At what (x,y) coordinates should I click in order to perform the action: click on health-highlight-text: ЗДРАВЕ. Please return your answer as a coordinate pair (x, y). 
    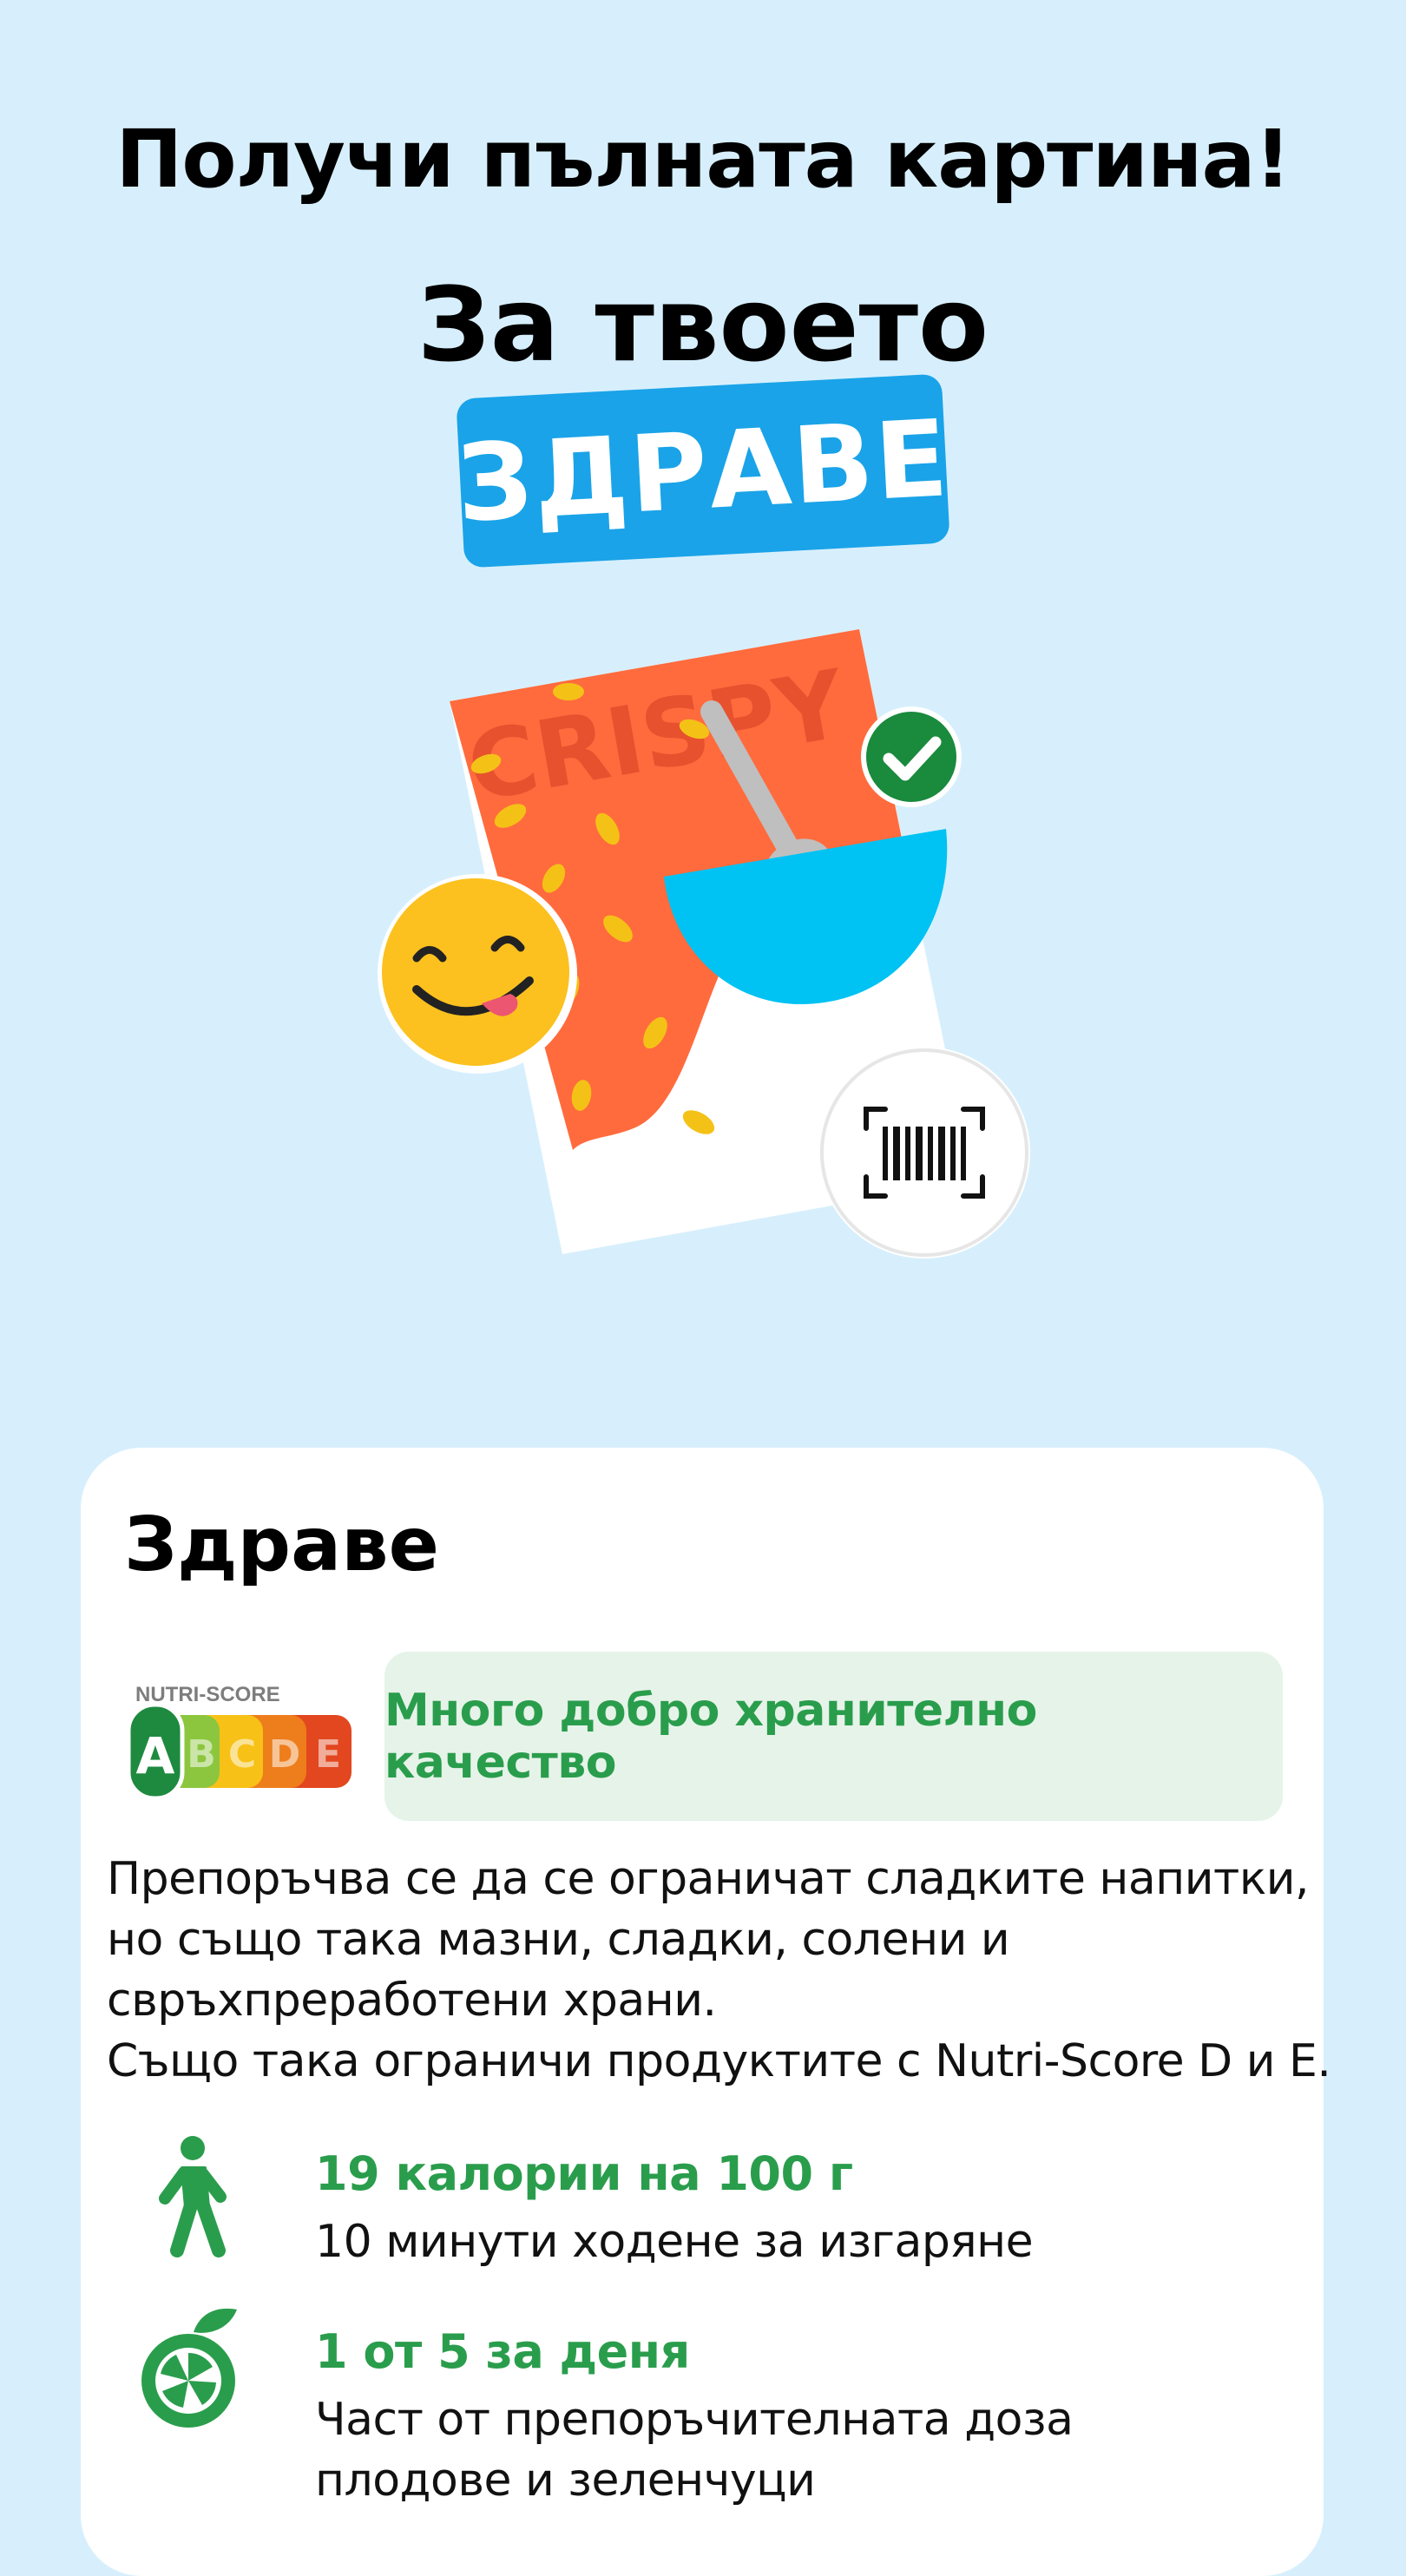
    Looking at the image, I should click on (703, 471).